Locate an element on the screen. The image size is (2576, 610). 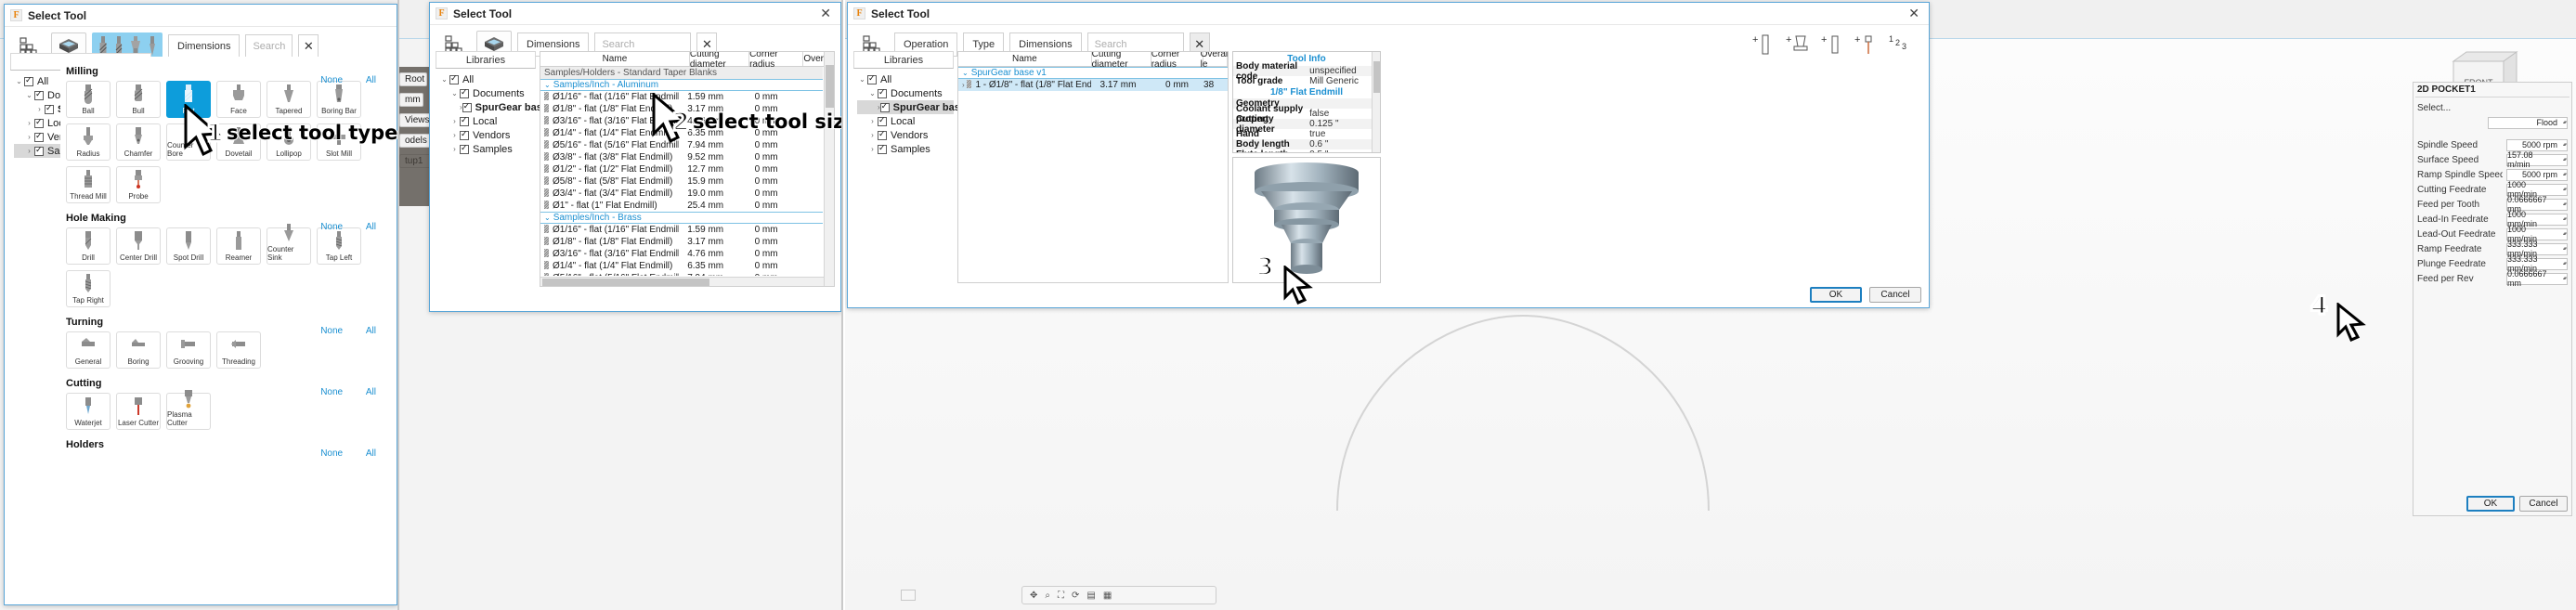
tree-item-samples: › Samples is located at coordinates (488, 149).